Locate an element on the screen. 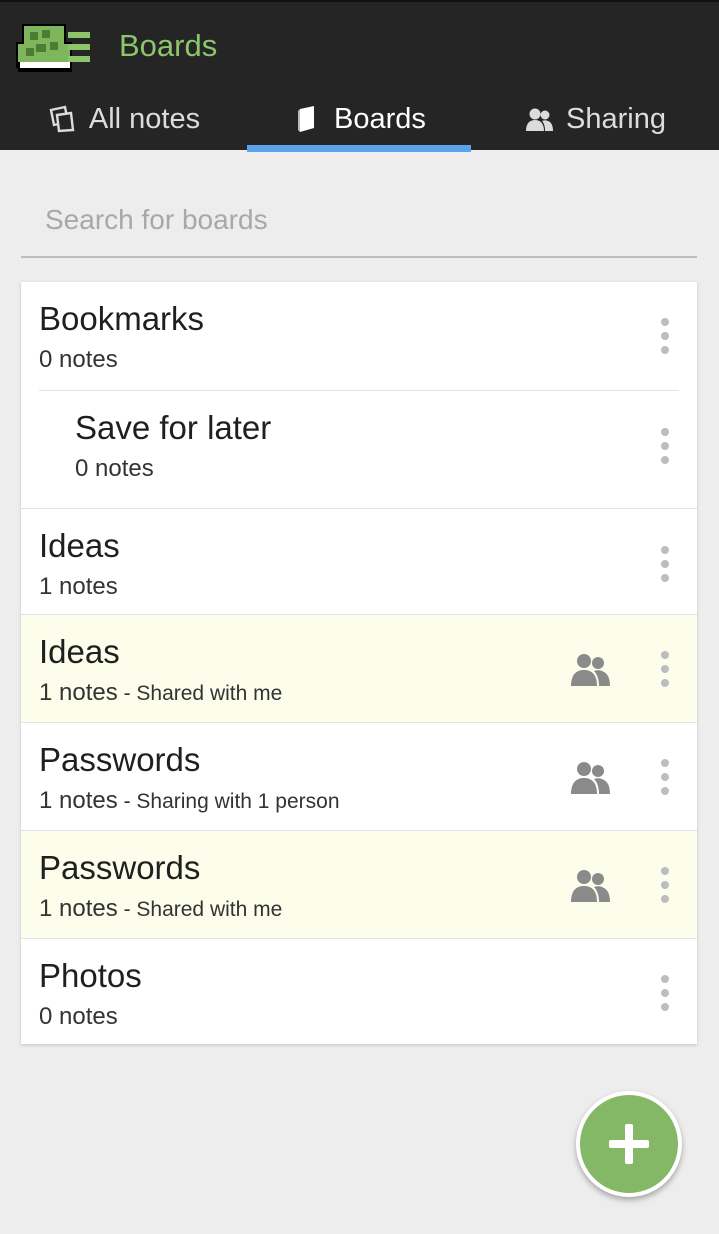  list-item: Ideas 1 notes - Shared with me is located at coordinates (359, 668).